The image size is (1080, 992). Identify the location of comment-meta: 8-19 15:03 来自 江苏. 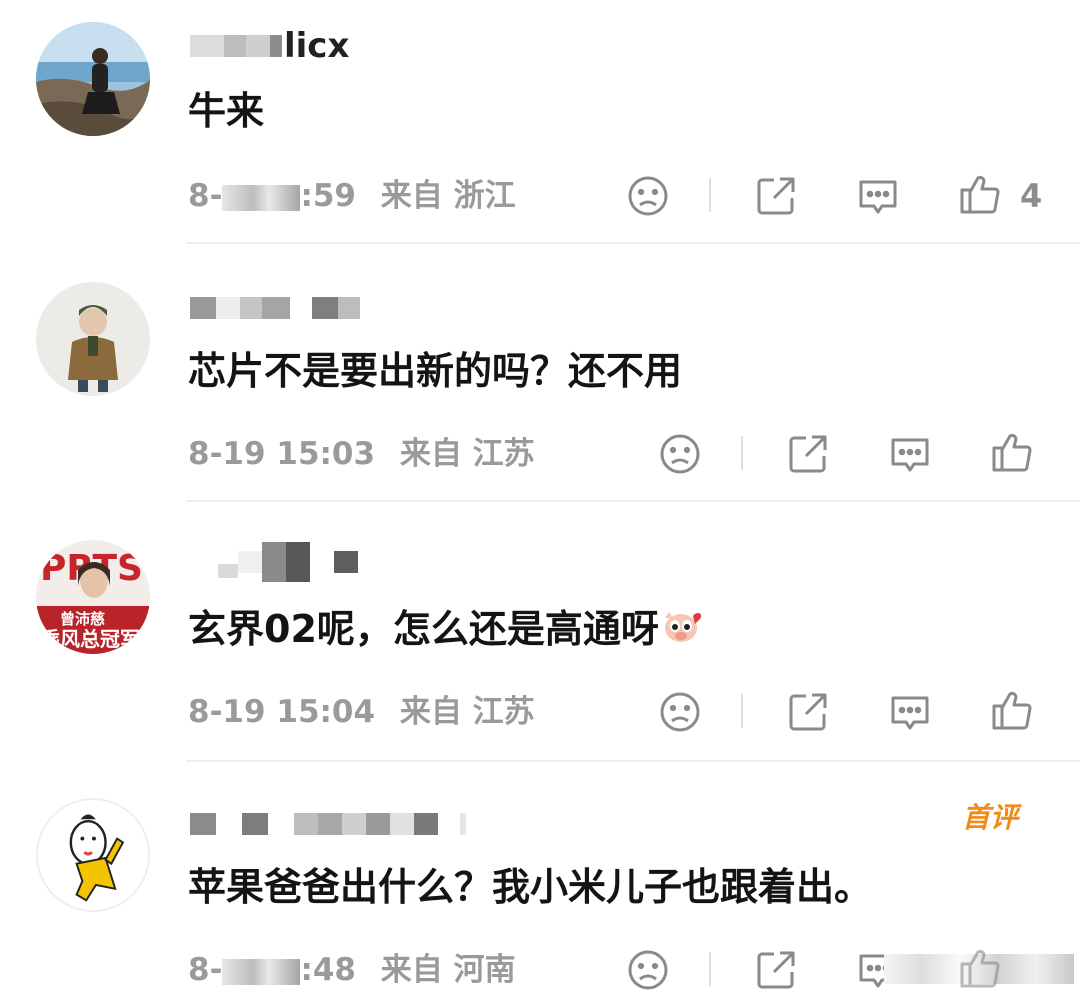
(361, 454).